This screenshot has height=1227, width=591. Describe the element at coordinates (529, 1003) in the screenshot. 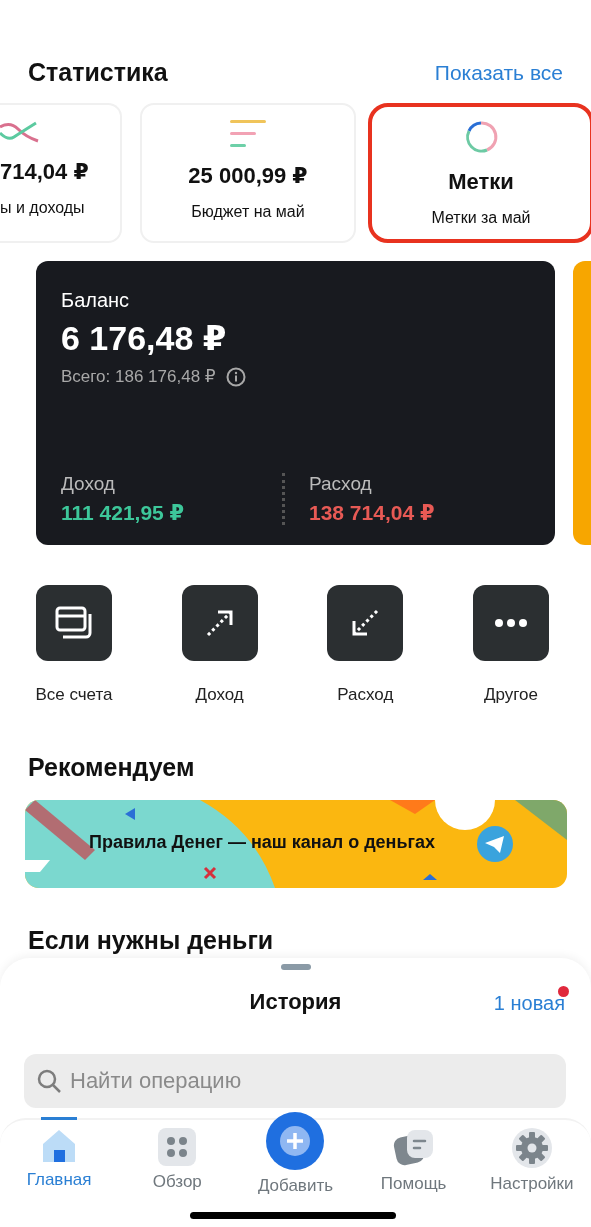

I see `new-items-link: 1 новая` at that location.